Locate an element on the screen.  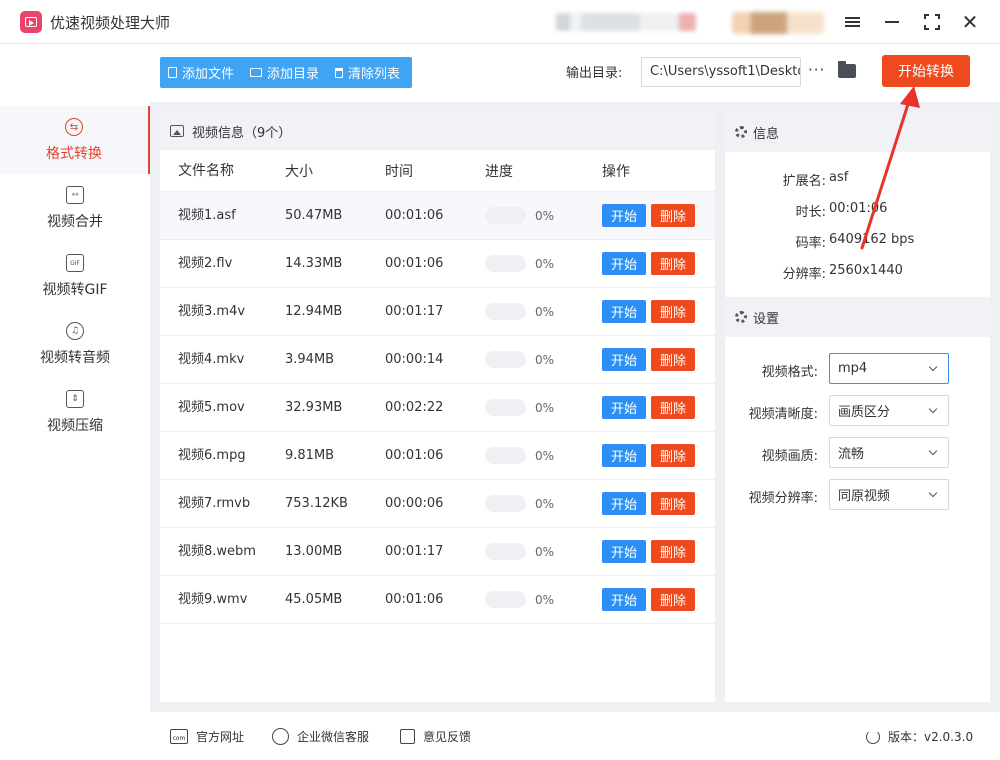
version-info: 版本：v2.0.3.0 is located at coordinates (919, 736).